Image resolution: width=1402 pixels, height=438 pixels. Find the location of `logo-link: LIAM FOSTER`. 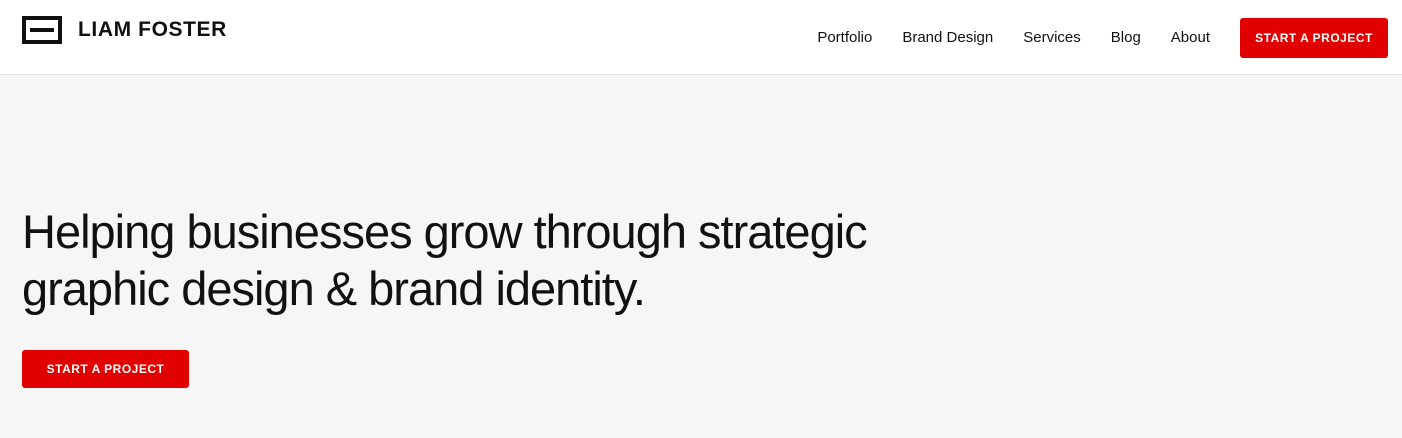

logo-link: LIAM FOSTER is located at coordinates (124, 30).